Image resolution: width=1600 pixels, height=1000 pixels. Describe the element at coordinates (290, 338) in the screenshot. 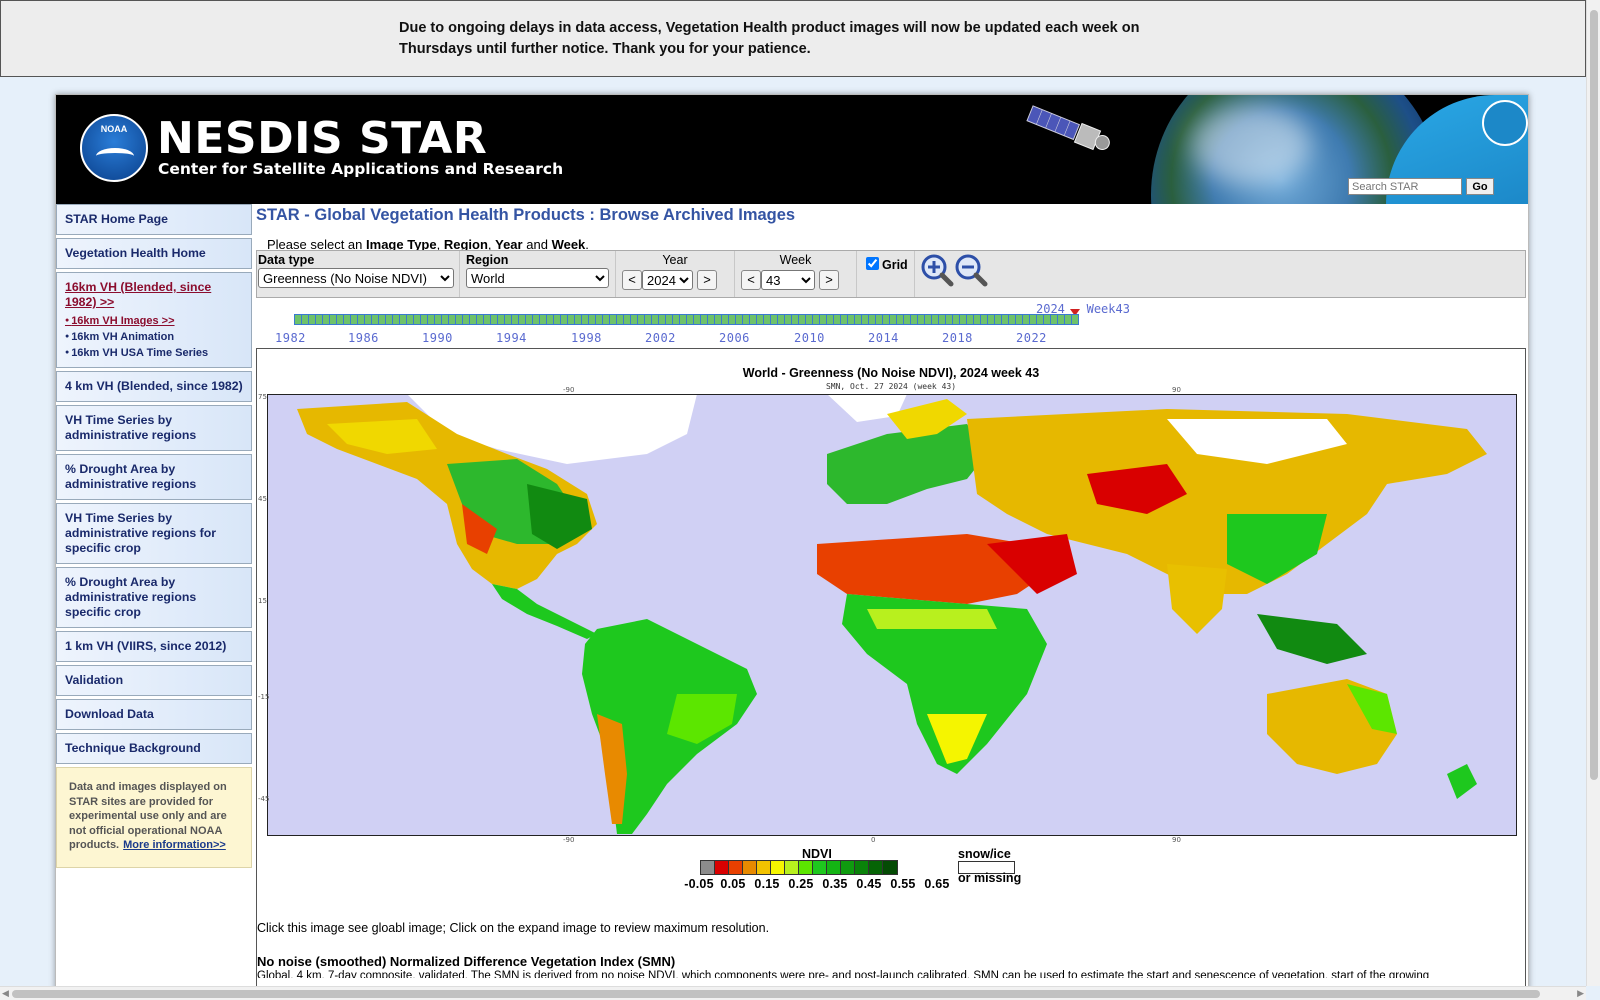

I see `timeline-year-label: 1982` at that location.